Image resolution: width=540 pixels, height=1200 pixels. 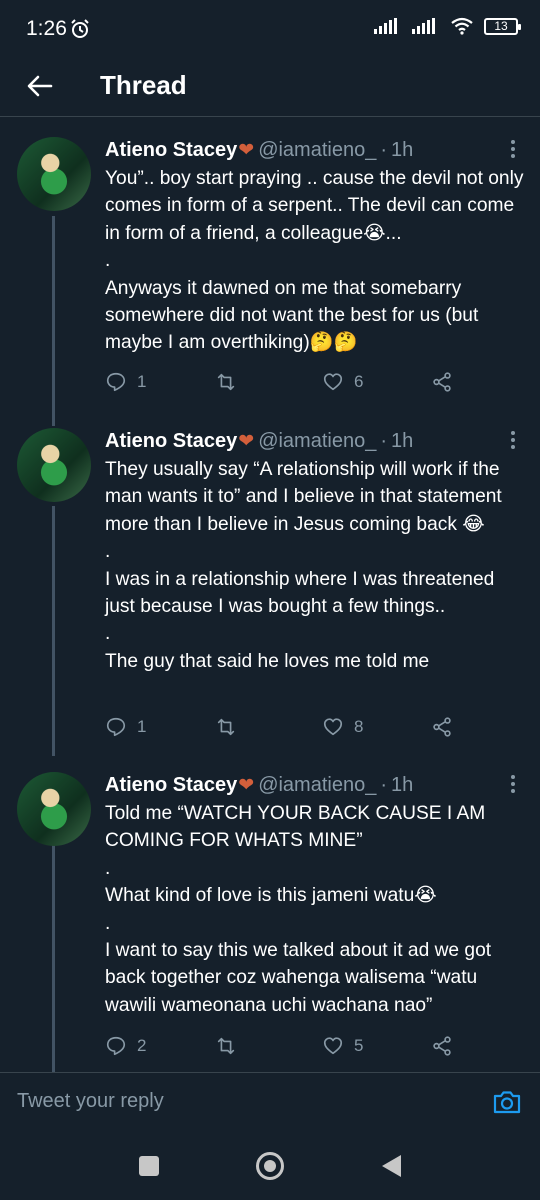 I want to click on status-icons: 13, so click(x=447, y=26).